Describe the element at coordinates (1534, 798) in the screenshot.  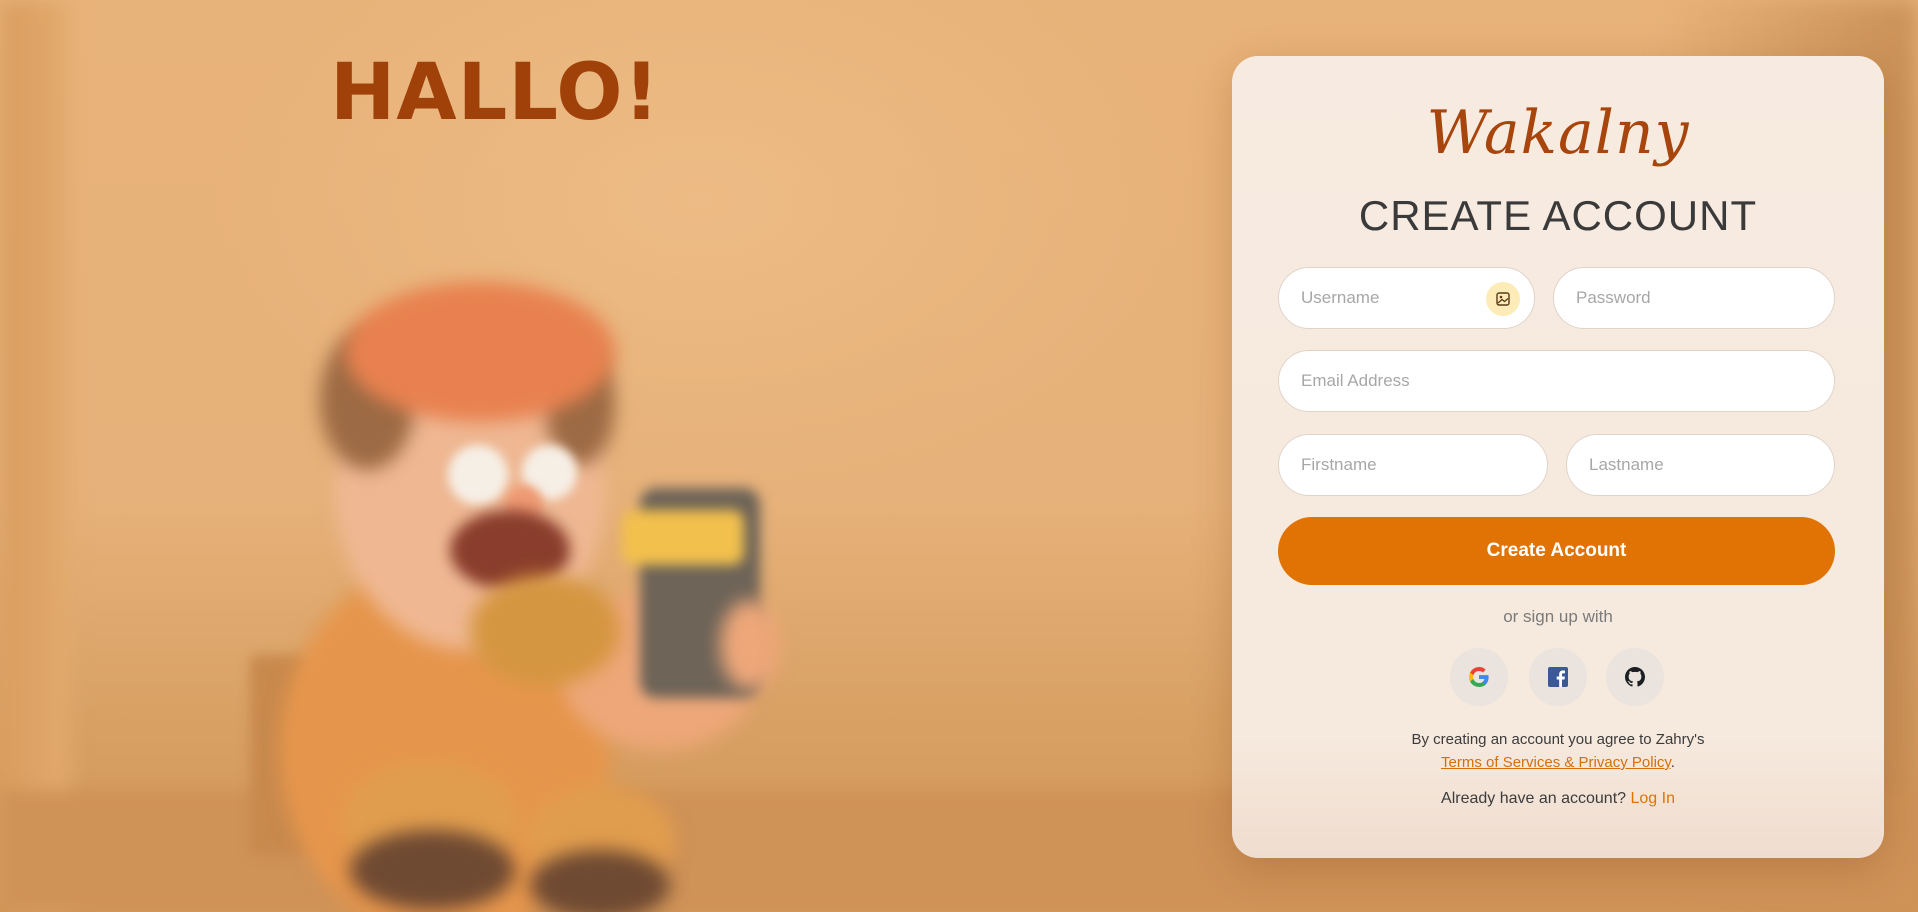
I see `login-prompt: Already have an account?` at that location.